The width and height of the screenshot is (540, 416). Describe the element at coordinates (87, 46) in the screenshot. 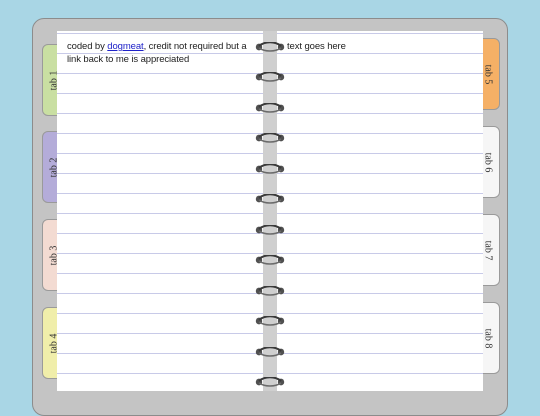

I see `credit-text-start: coded by` at that location.